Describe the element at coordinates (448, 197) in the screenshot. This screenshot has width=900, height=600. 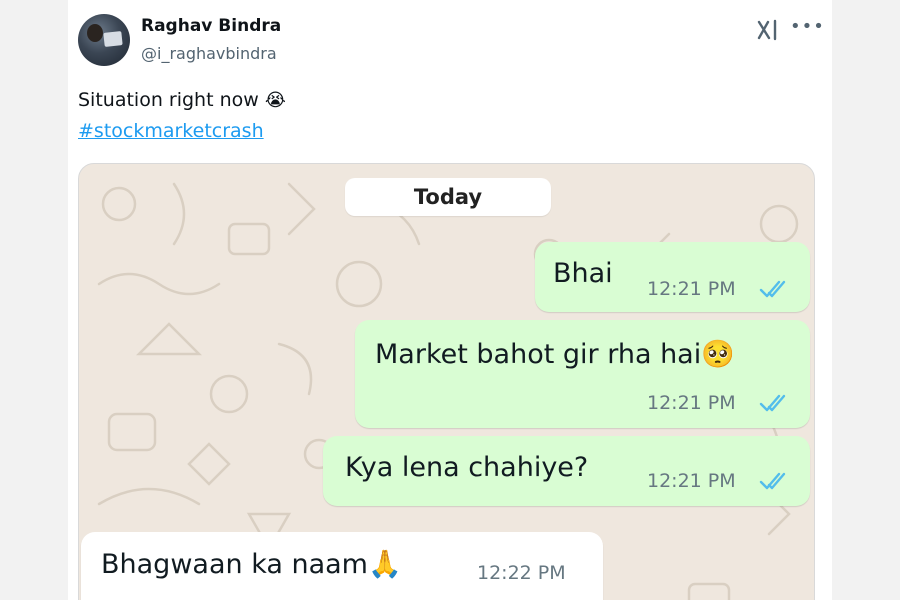
I see `date-chip: Today` at that location.